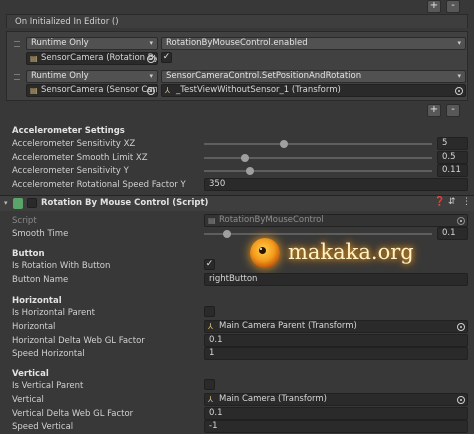 The image size is (474, 434). Describe the element at coordinates (336, 340) in the screenshot. I see `horizontal-delta-field: 0.1` at that location.